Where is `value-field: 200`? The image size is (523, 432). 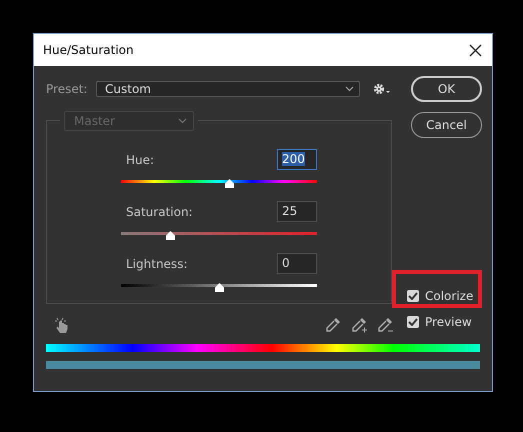
value-field: 200 is located at coordinates (297, 159).